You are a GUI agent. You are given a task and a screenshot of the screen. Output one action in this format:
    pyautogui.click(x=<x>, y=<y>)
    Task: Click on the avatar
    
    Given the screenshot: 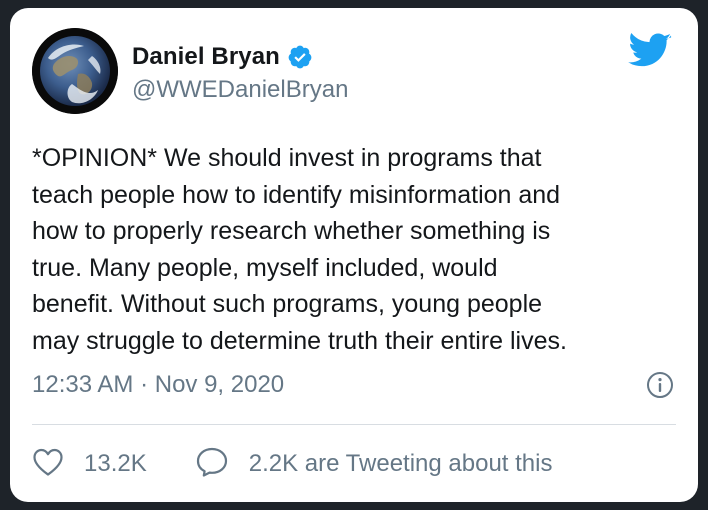 What is the action you would take?
    pyautogui.click(x=75, y=71)
    